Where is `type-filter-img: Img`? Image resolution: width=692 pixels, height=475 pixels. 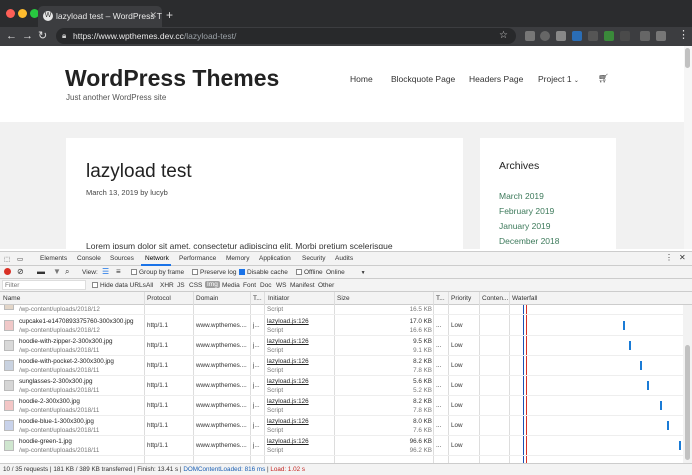
type-filter-img: Img is located at coordinates (212, 284).